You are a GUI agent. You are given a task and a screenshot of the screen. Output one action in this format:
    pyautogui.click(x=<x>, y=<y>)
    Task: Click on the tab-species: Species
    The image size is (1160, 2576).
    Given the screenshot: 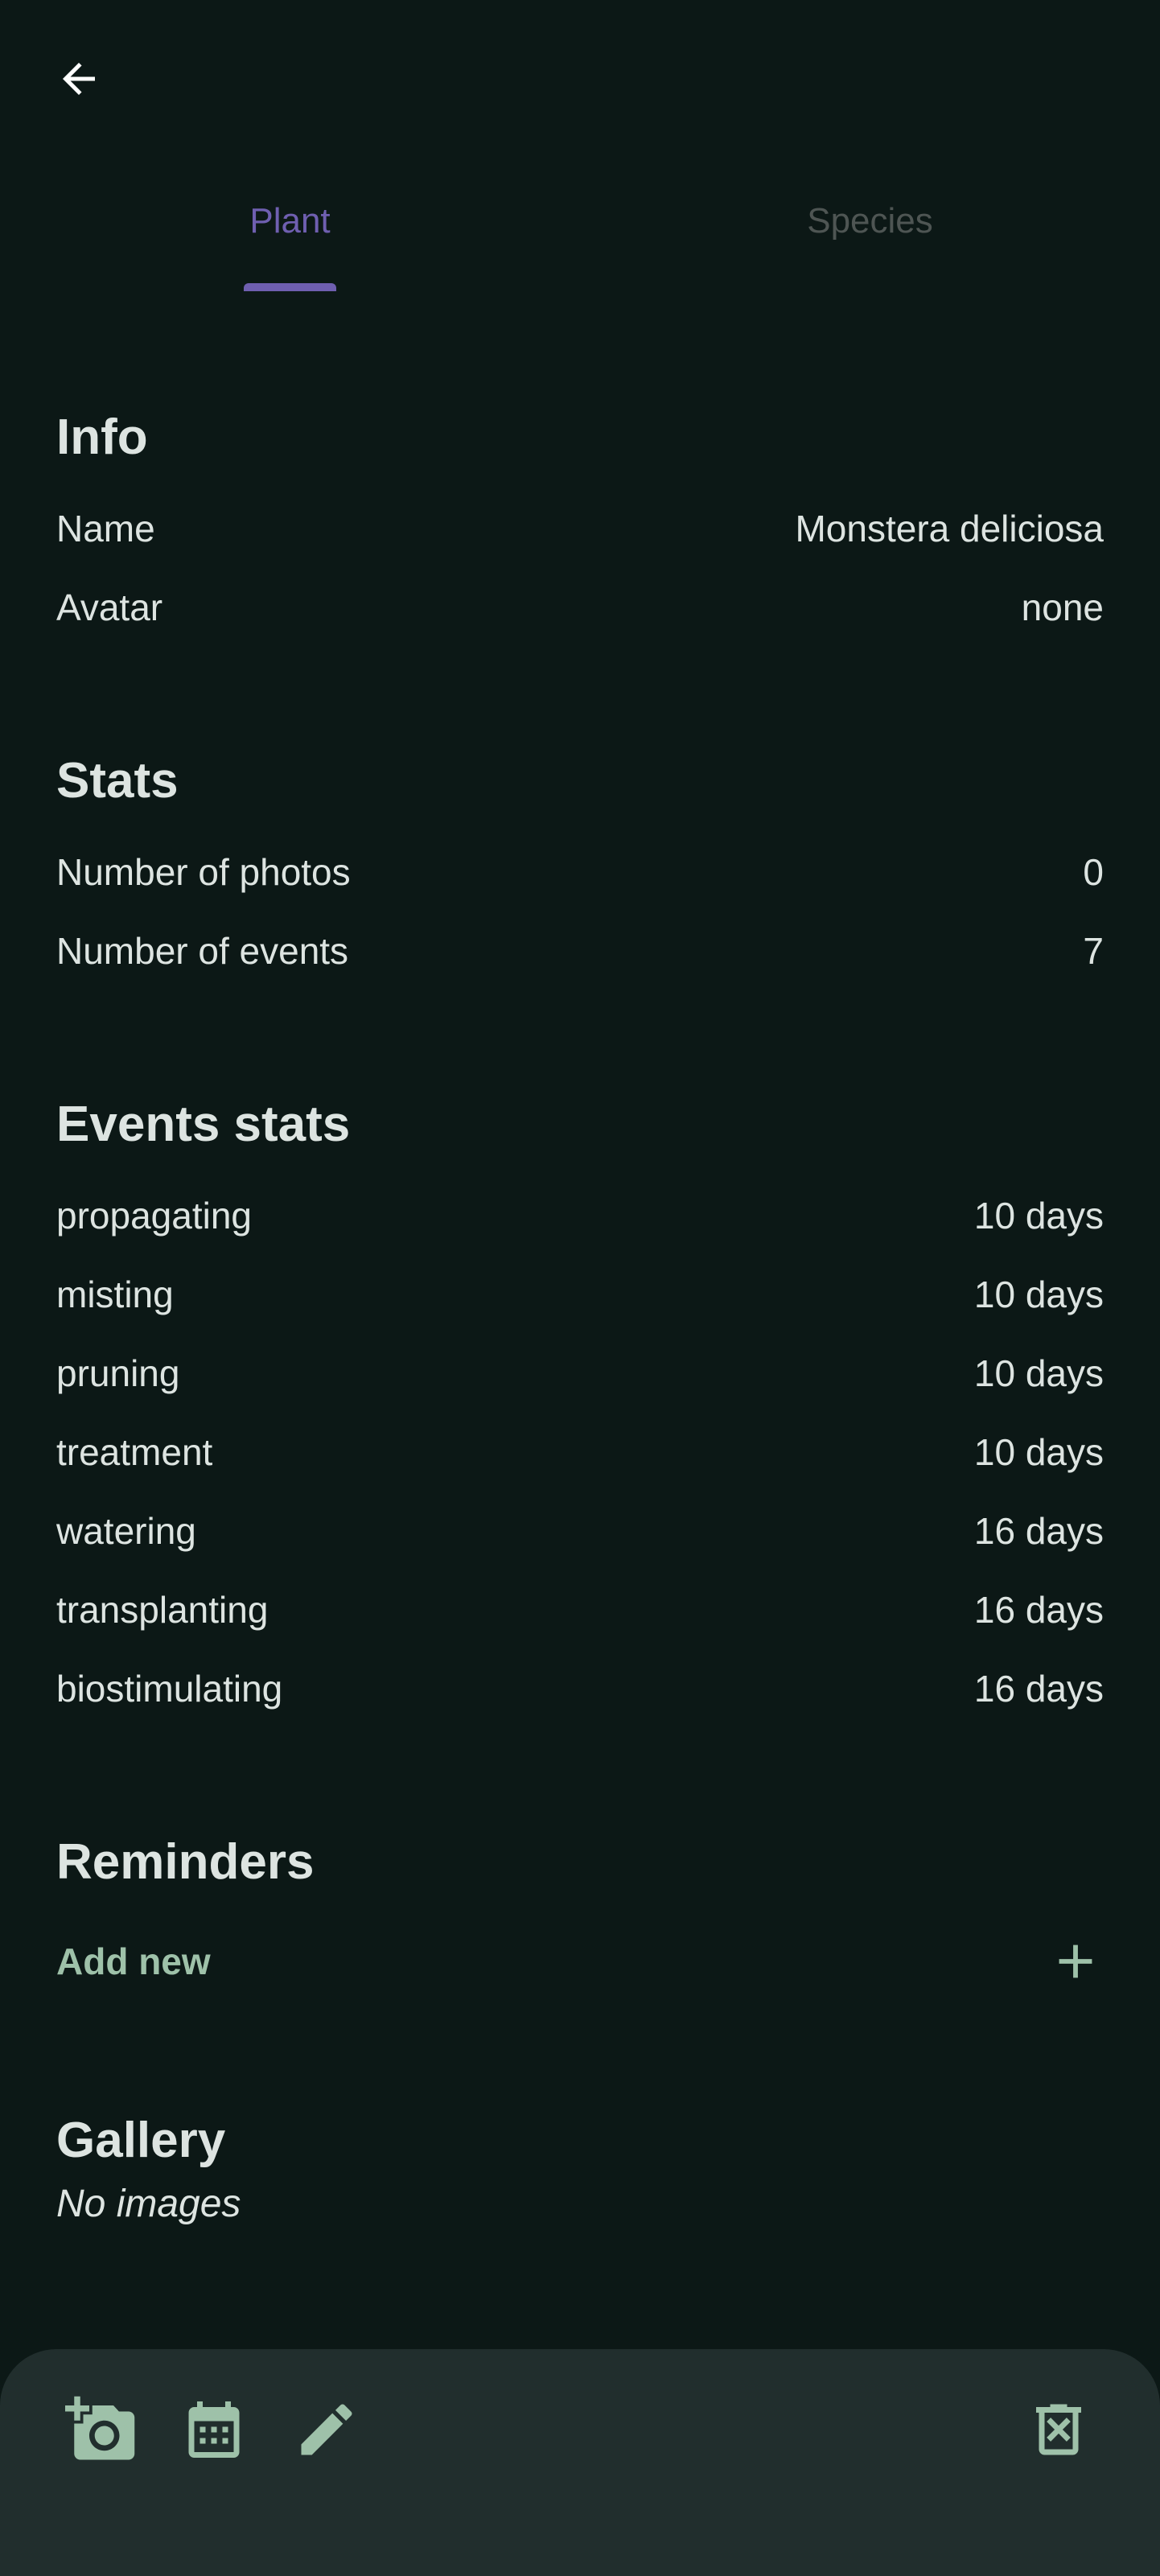 What is the action you would take?
    pyautogui.click(x=870, y=237)
    